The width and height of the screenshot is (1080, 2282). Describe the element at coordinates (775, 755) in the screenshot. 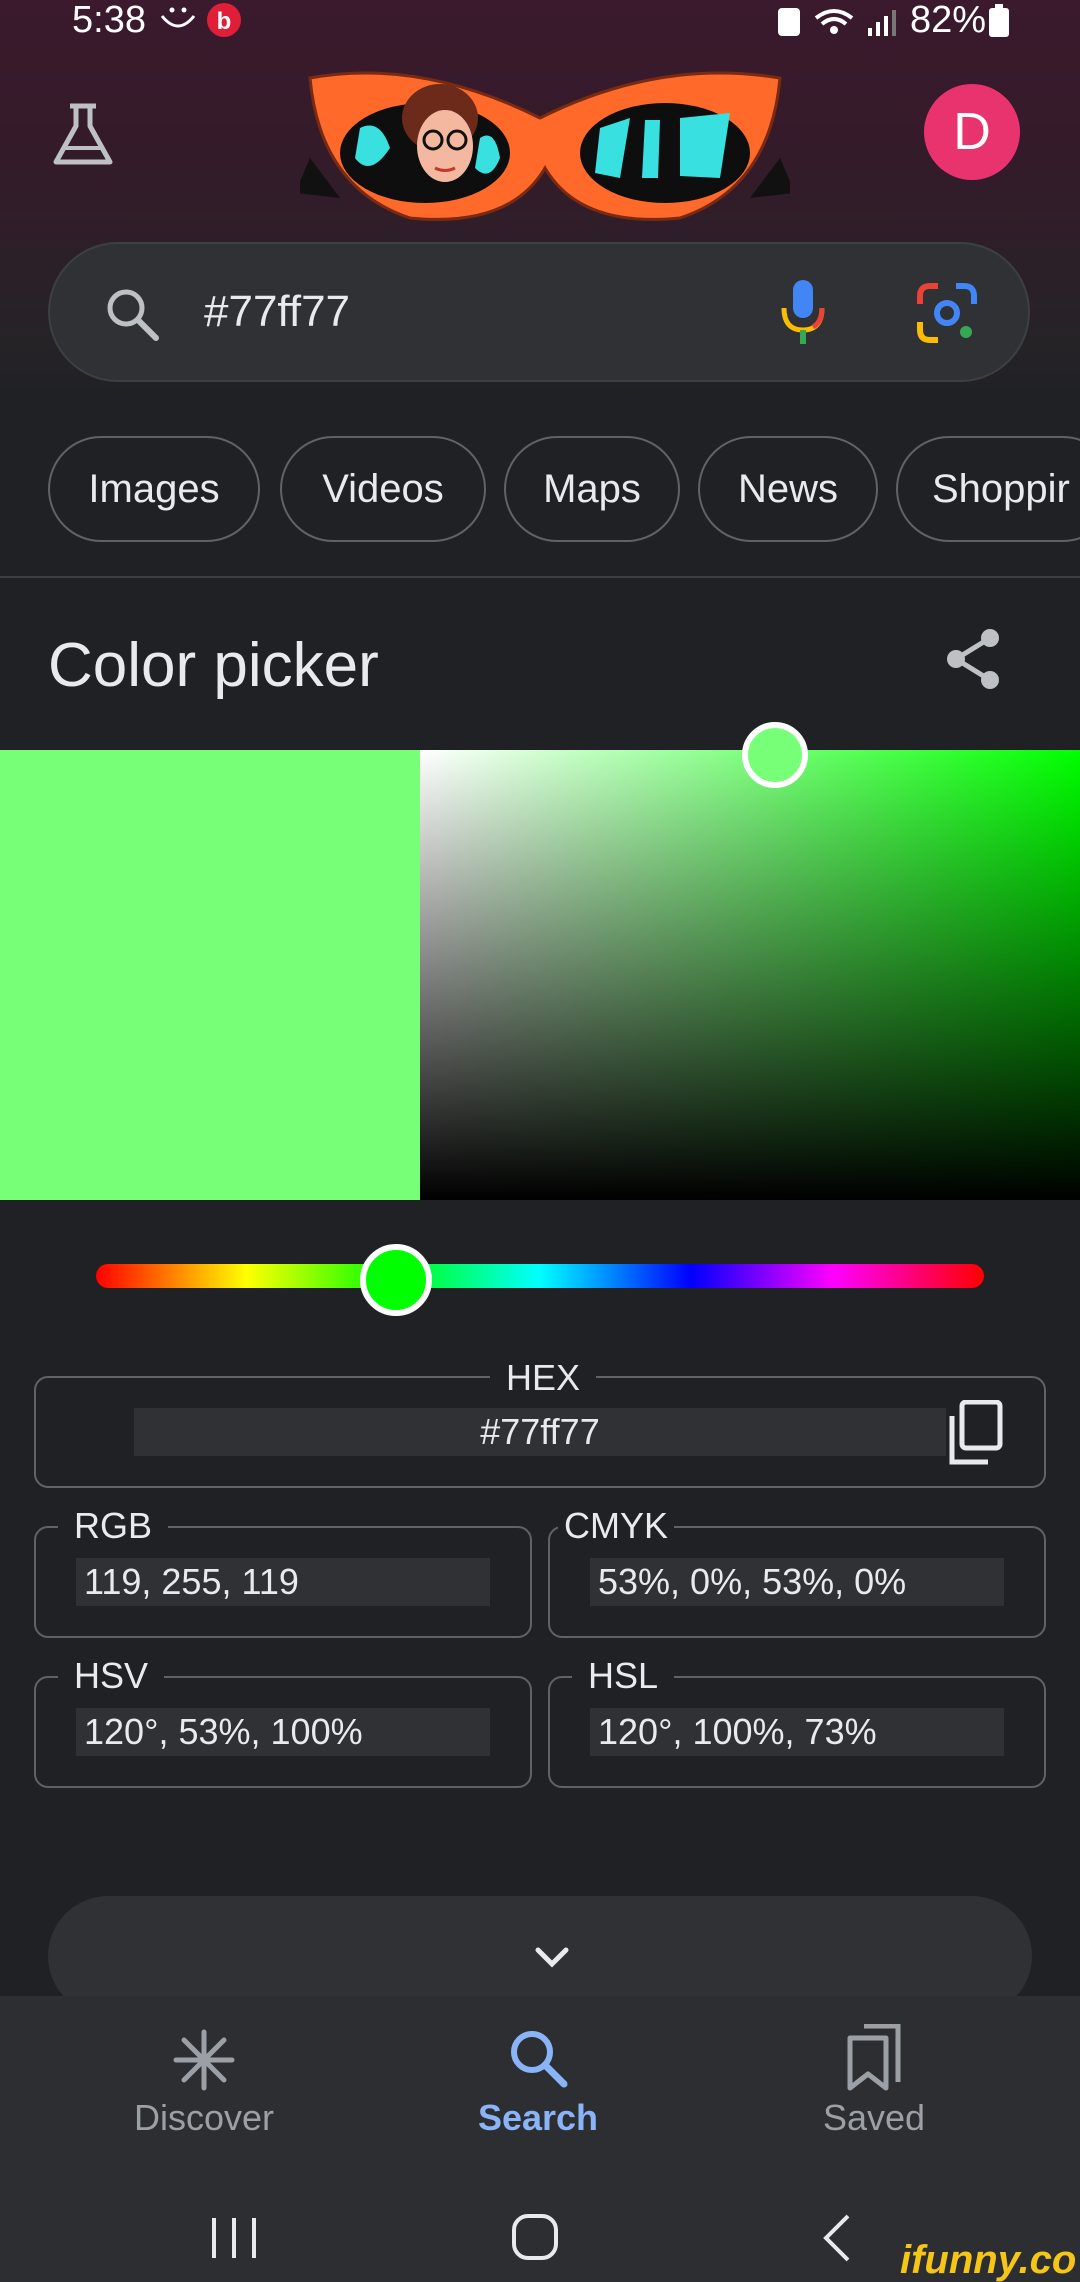

I see `saturation-value-handle` at that location.